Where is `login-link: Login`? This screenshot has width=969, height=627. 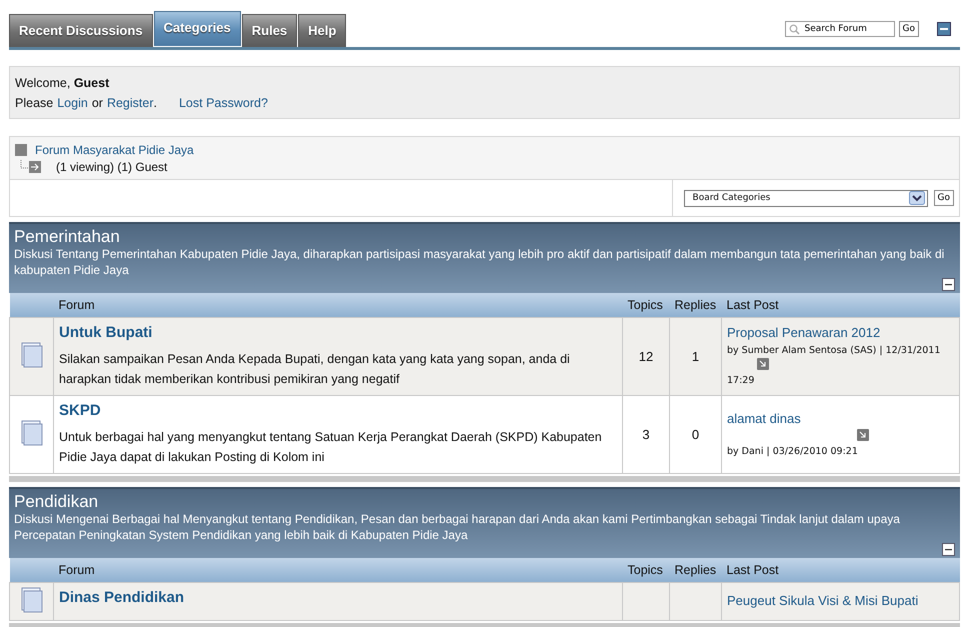 login-link: Login is located at coordinates (72, 103).